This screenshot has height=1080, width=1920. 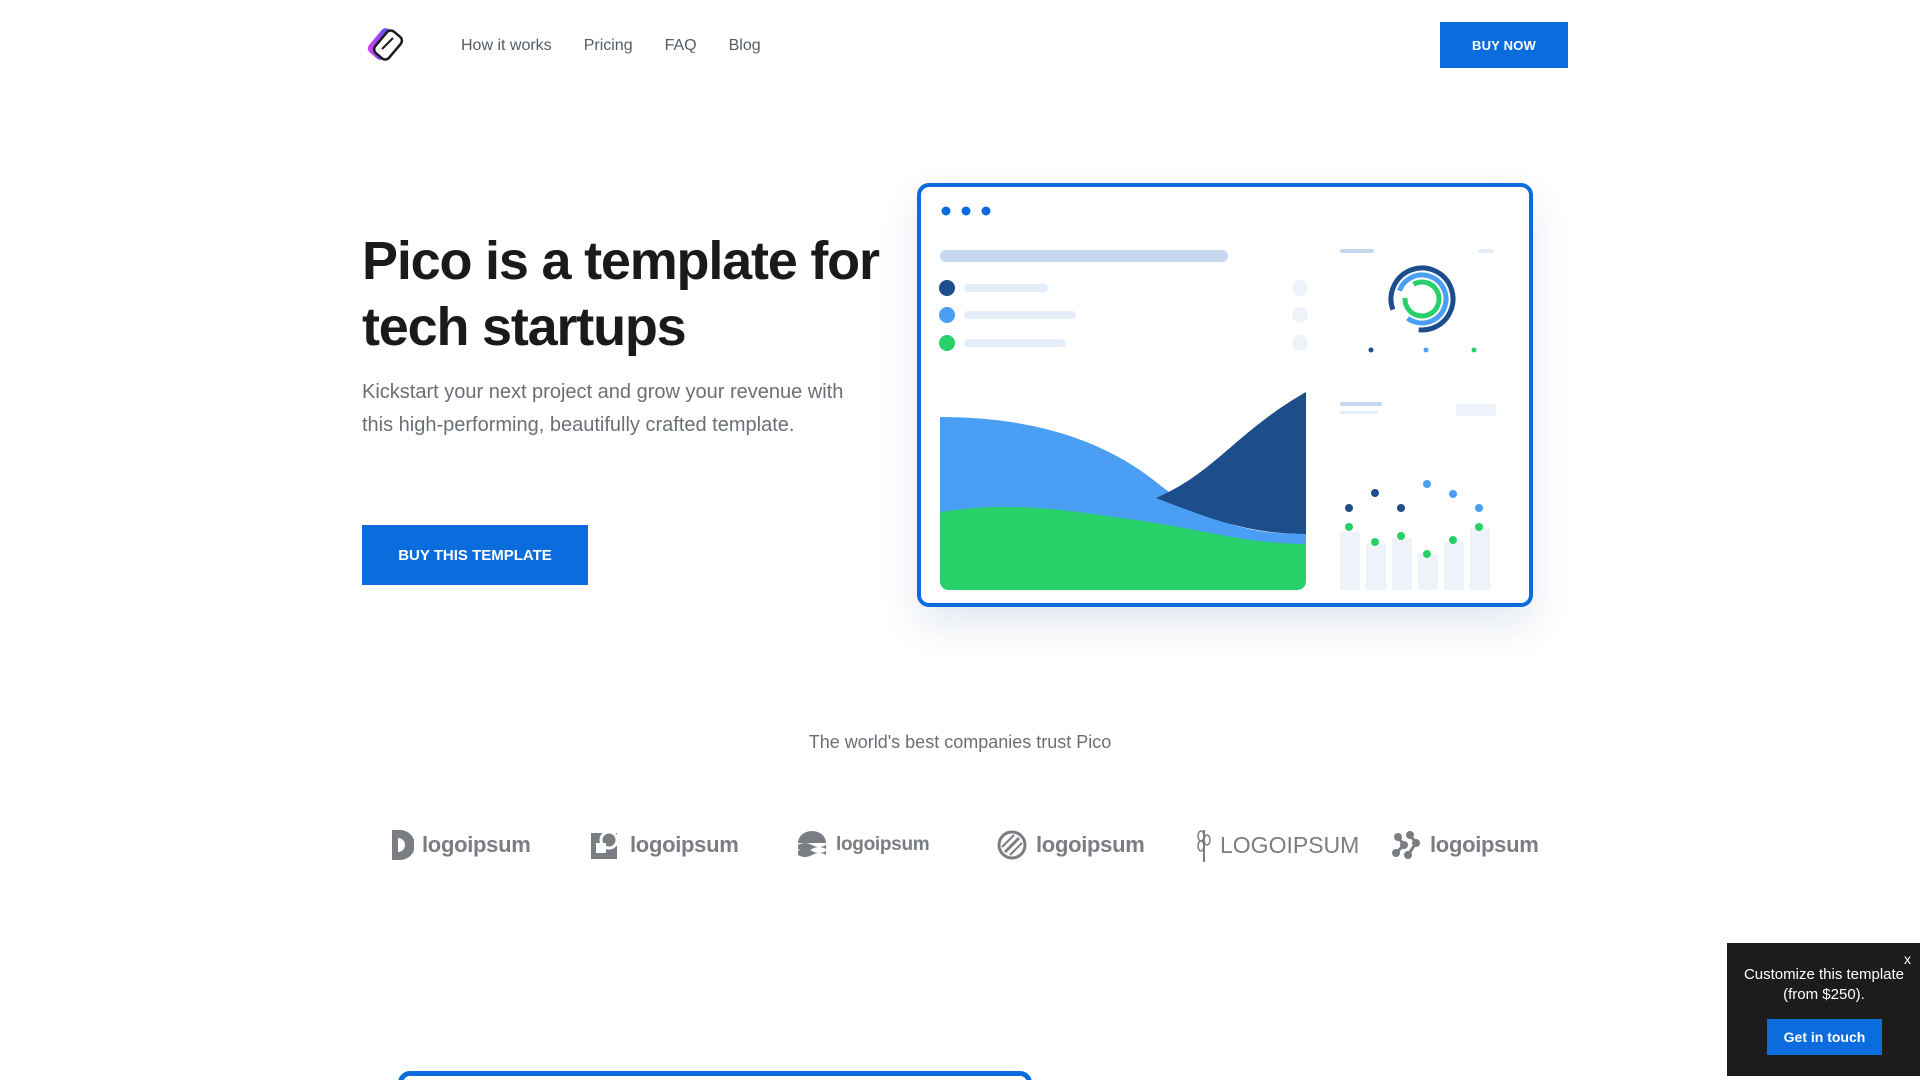 I want to click on buy-template-button: BUY THIS TEMPLATE, so click(x=475, y=555).